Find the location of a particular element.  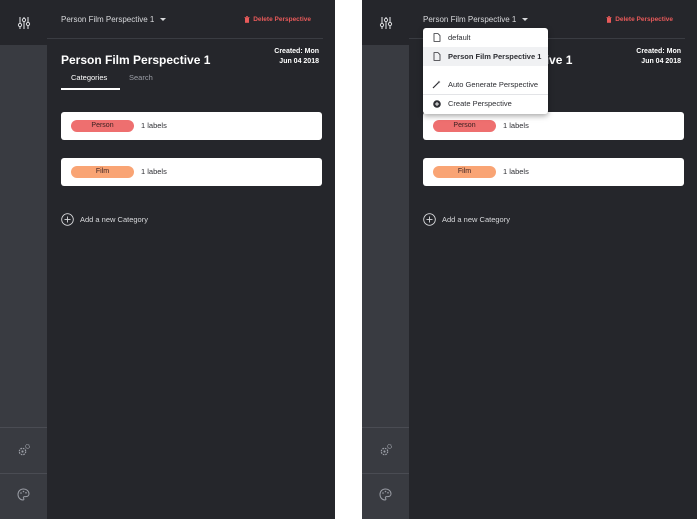

menu-item-label: default is located at coordinates (459, 37).